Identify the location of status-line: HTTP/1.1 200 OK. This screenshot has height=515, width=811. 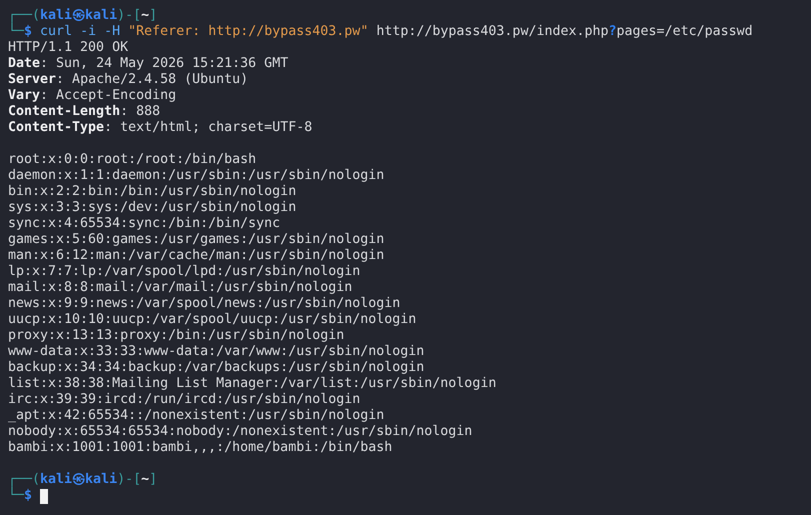
(68, 48).